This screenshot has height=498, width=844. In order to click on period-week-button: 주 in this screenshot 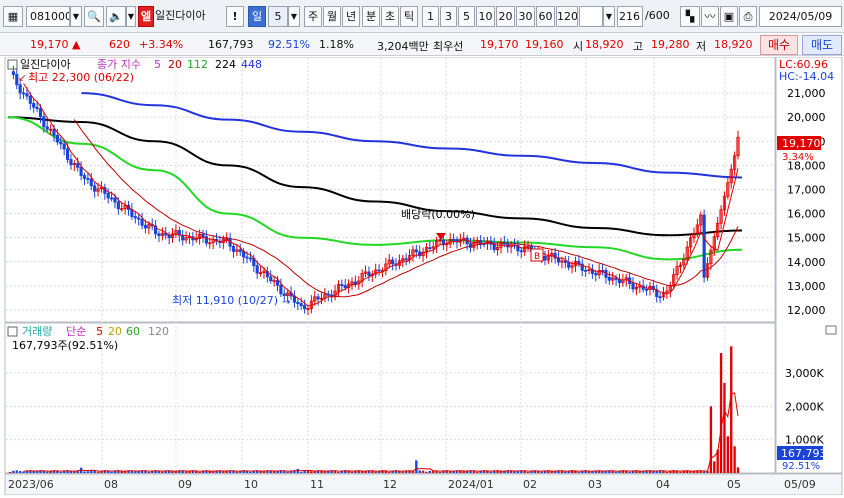, I will do `click(313, 16)`.